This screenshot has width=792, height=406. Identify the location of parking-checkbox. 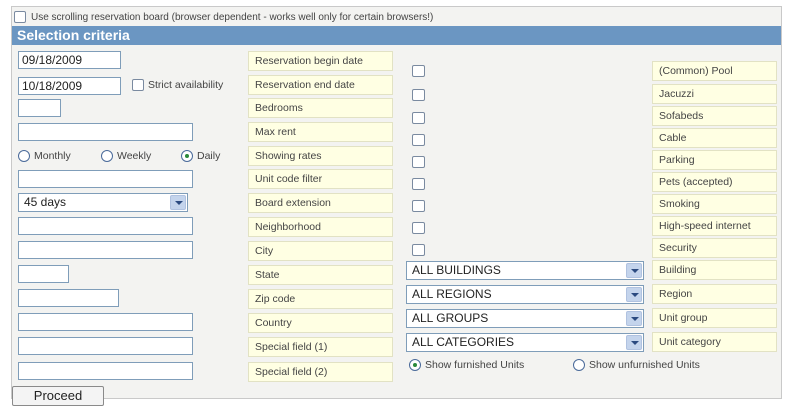
(418, 162).